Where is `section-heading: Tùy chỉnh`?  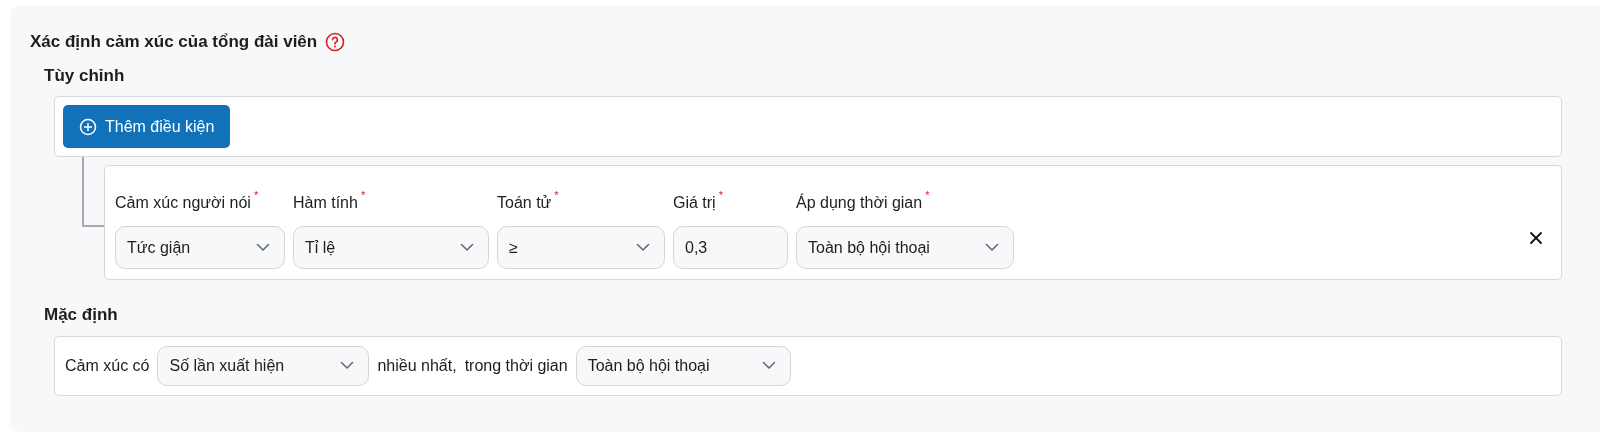
section-heading: Tùy chỉnh is located at coordinates (85, 75).